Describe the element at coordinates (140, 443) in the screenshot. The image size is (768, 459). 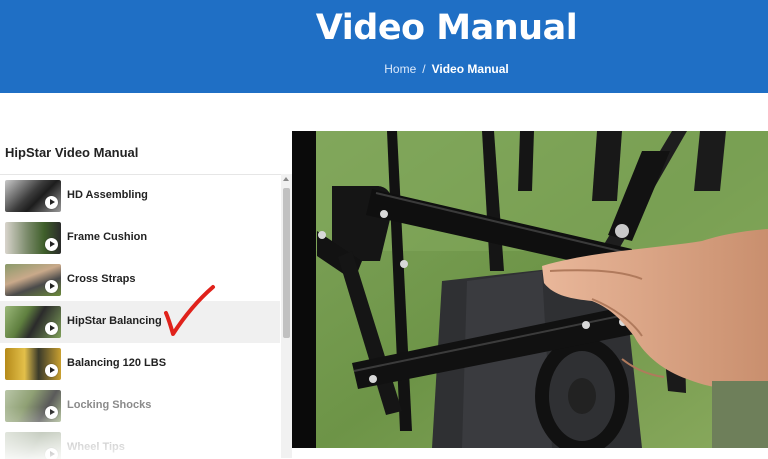
I see `playlist-item-wheel-tips: Wheel Tips` at that location.